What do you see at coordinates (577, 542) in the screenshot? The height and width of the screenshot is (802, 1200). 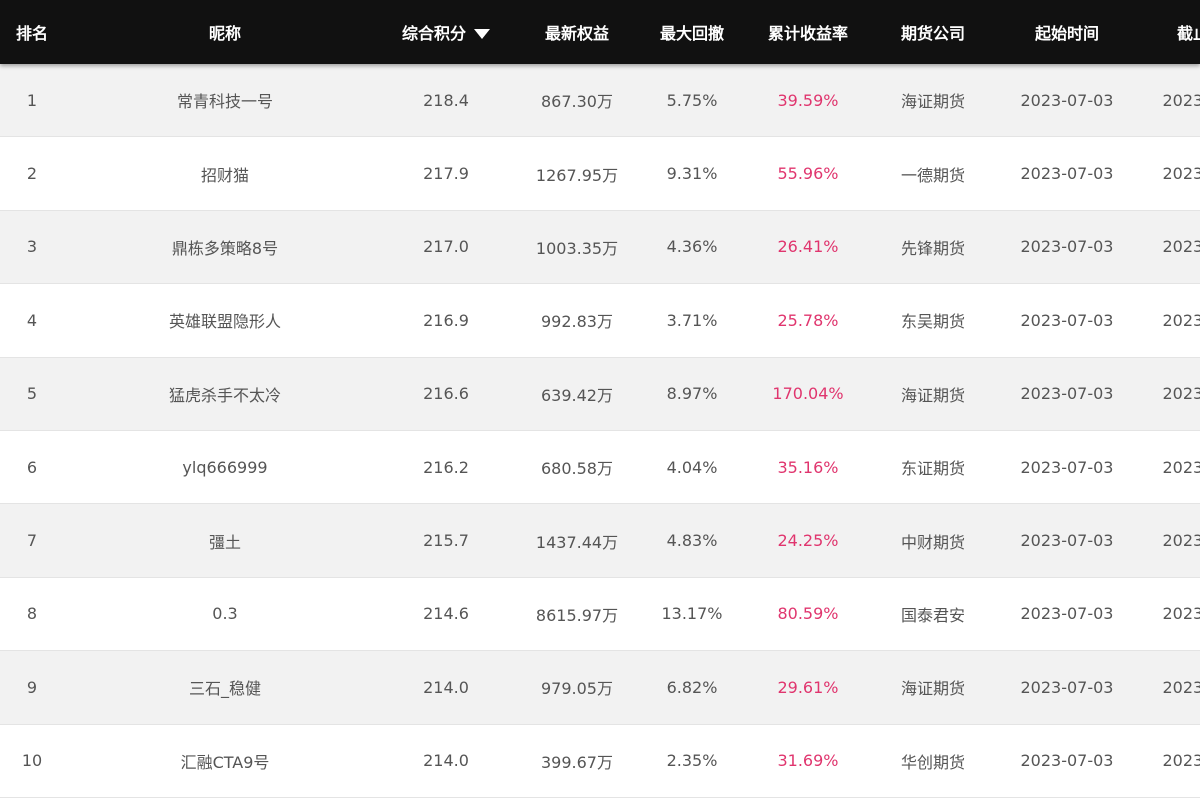 I see `cell-equity: 1437.44万` at bounding box center [577, 542].